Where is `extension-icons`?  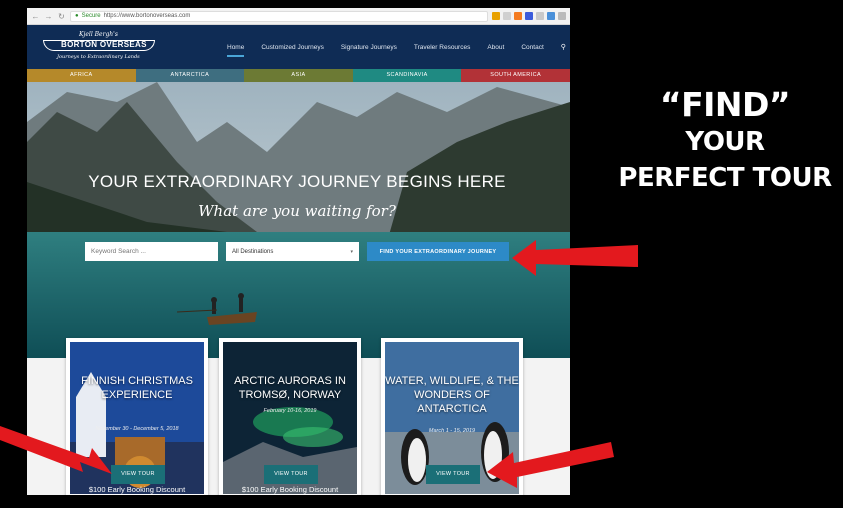 extension-icons is located at coordinates (529, 16).